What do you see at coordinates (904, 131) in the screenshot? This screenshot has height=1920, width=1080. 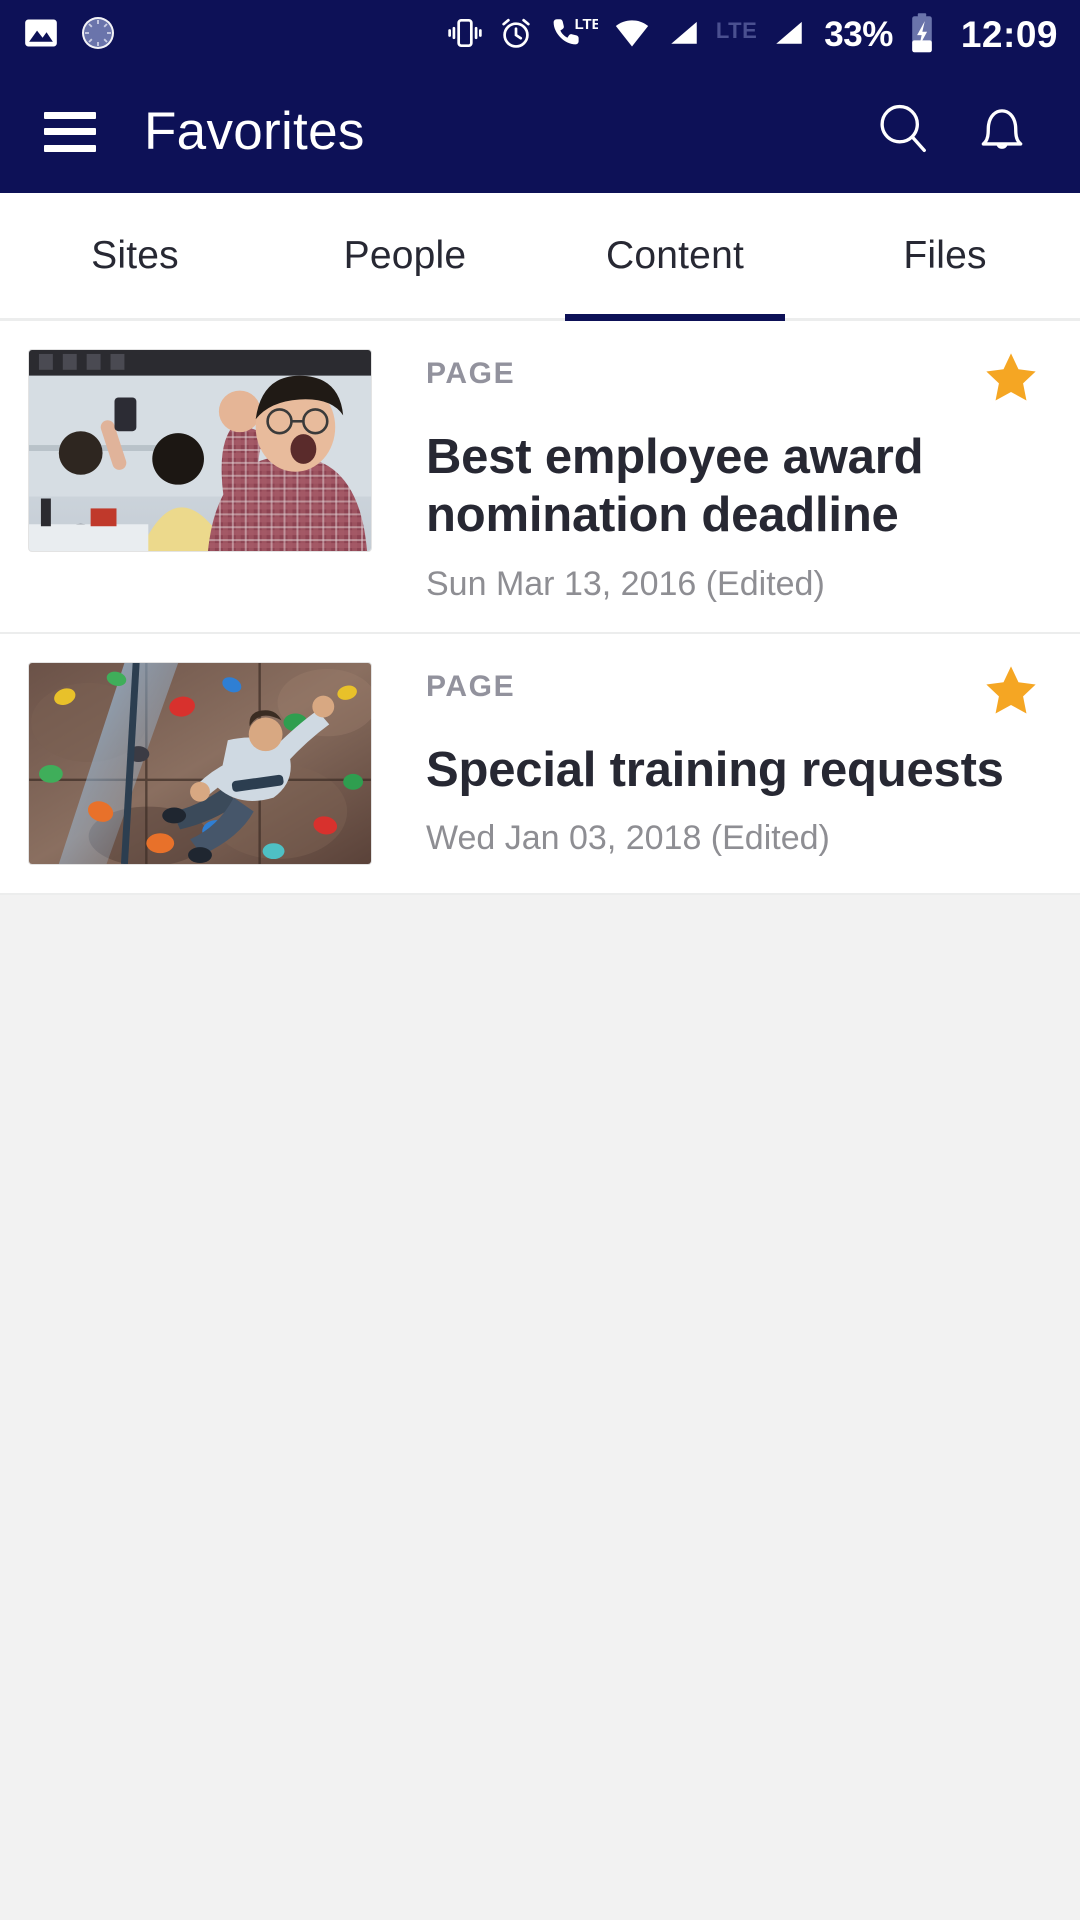 I see `search-icon` at bounding box center [904, 131].